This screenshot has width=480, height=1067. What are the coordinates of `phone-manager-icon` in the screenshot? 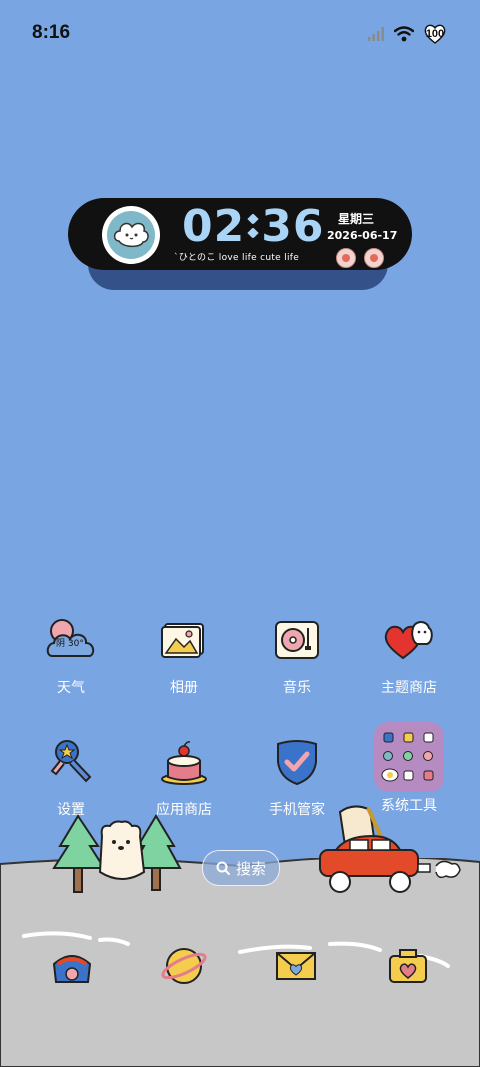 It's located at (297, 762).